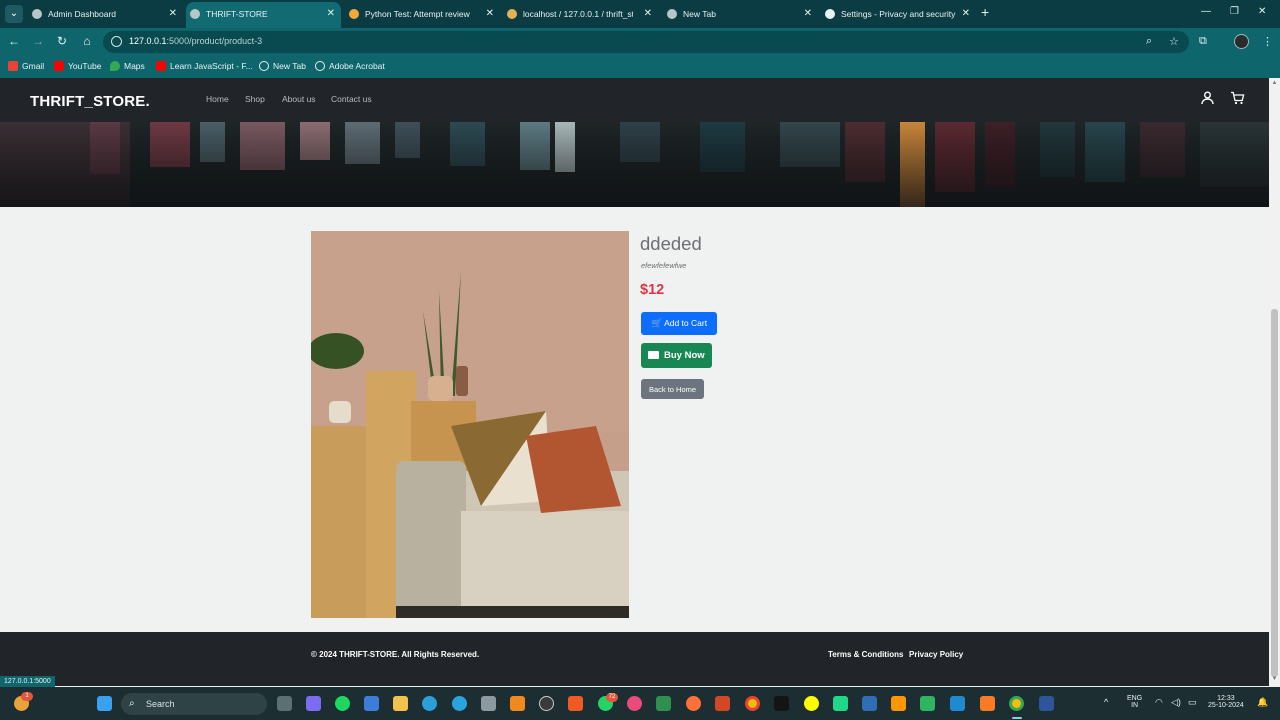 The height and width of the screenshot is (720, 1280). I want to click on taskbar-search: ⌕ Search, so click(194, 704).